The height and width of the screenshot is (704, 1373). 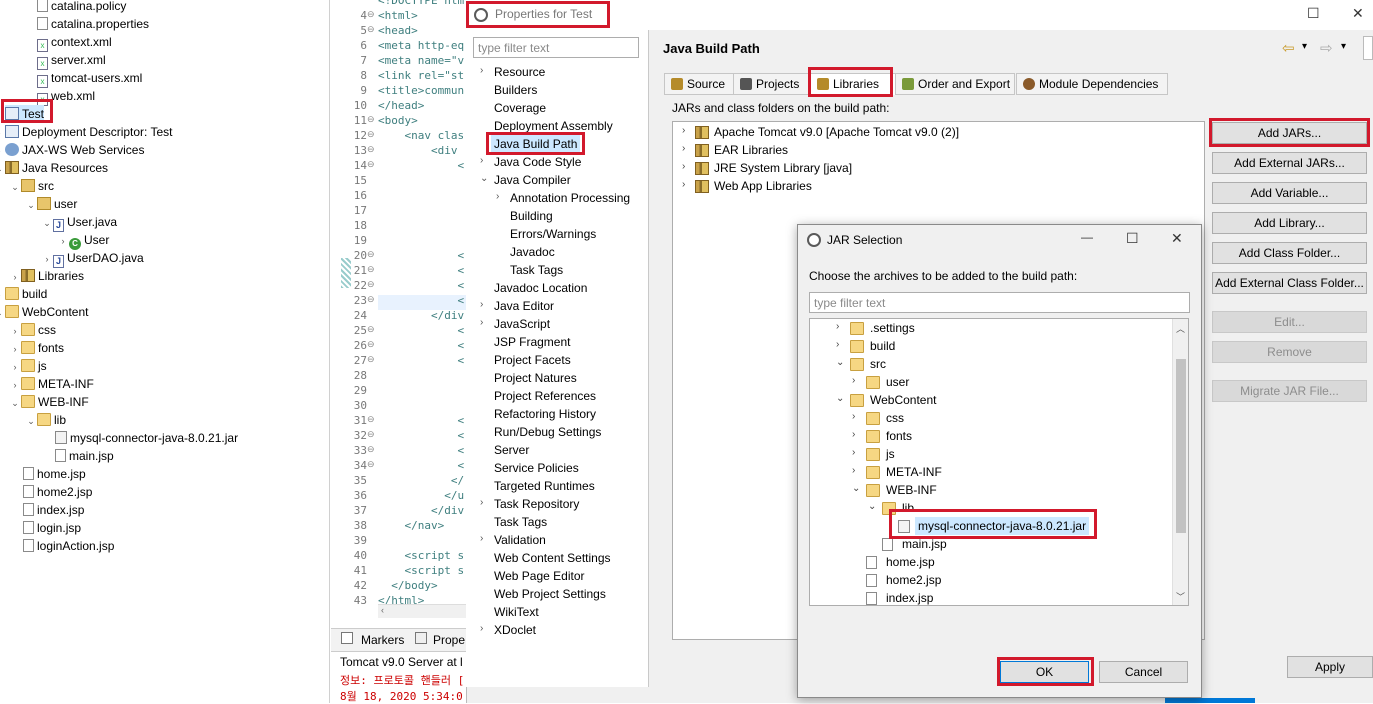 What do you see at coordinates (89, 78) in the screenshot?
I see `explorer-item: x tomcat-users.xml` at bounding box center [89, 78].